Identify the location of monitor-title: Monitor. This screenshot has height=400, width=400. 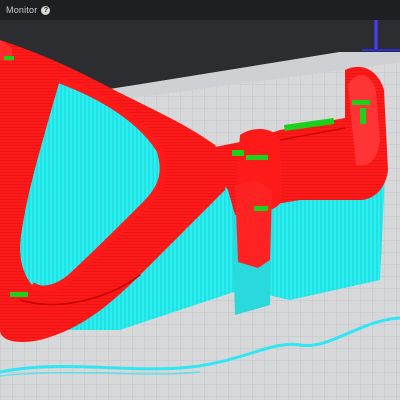
(22, 10).